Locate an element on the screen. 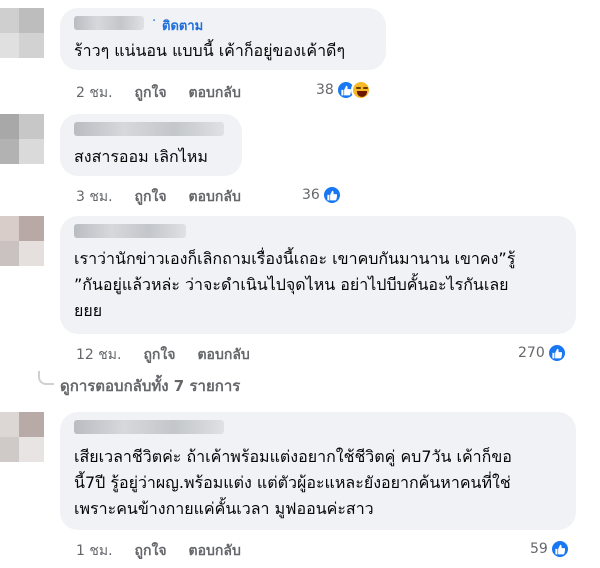  reaction-count: 38 is located at coordinates (325, 90).